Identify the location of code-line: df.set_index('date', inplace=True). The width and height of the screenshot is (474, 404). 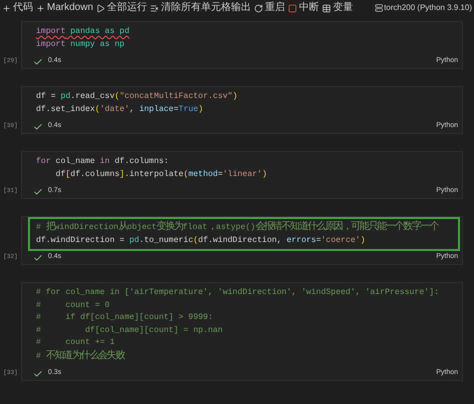
(120, 110).